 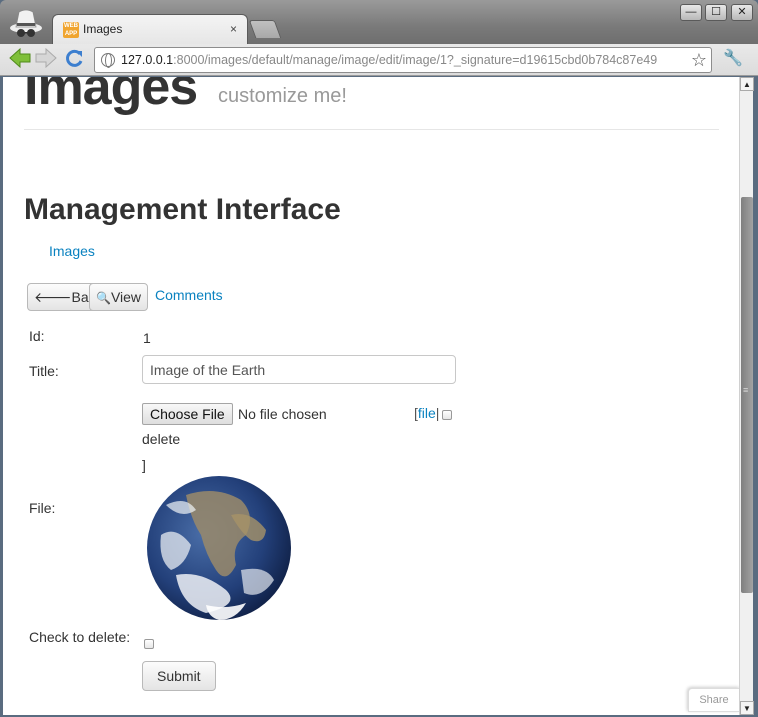 What do you see at coordinates (179, 676) in the screenshot?
I see `submit-button: Submit` at bounding box center [179, 676].